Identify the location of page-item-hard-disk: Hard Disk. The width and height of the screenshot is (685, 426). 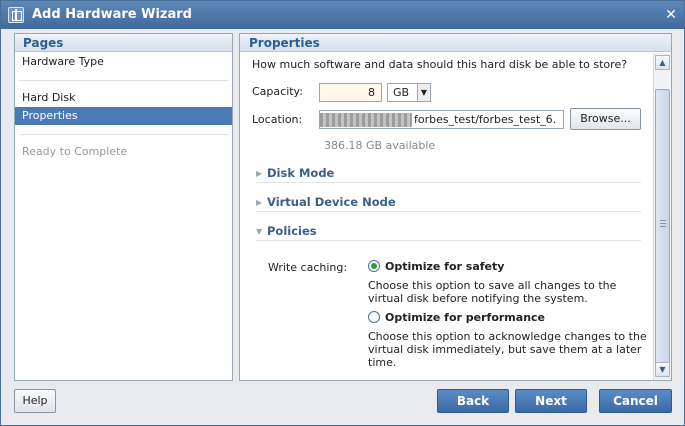
(123, 98).